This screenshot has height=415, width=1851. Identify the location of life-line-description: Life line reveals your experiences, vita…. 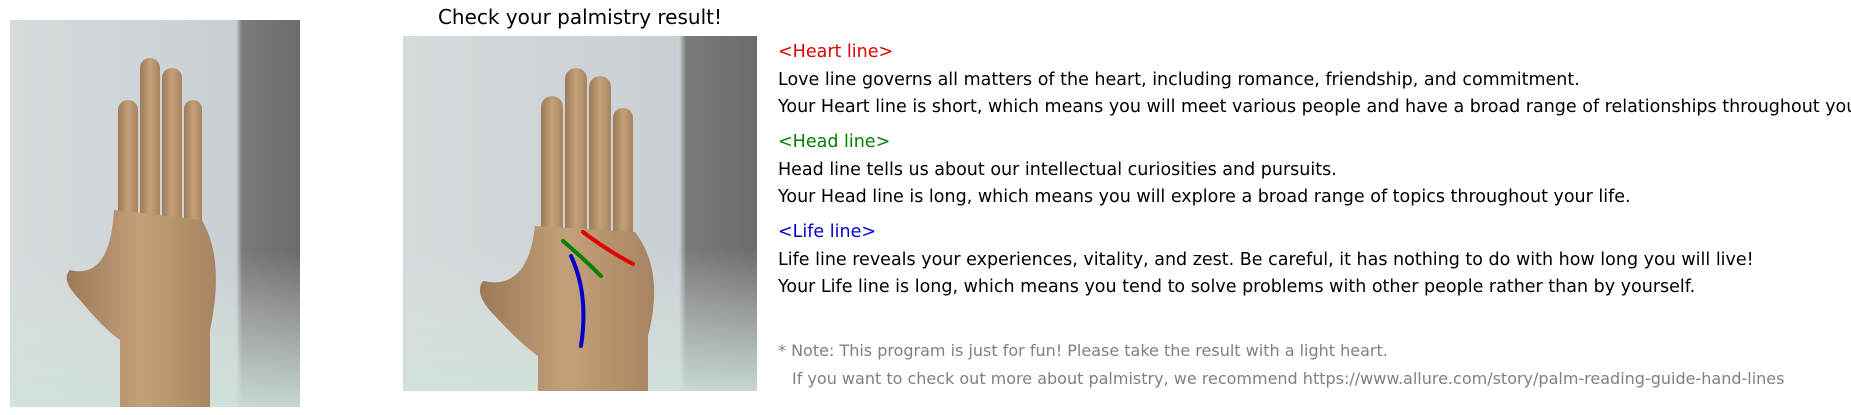
(1266, 260).